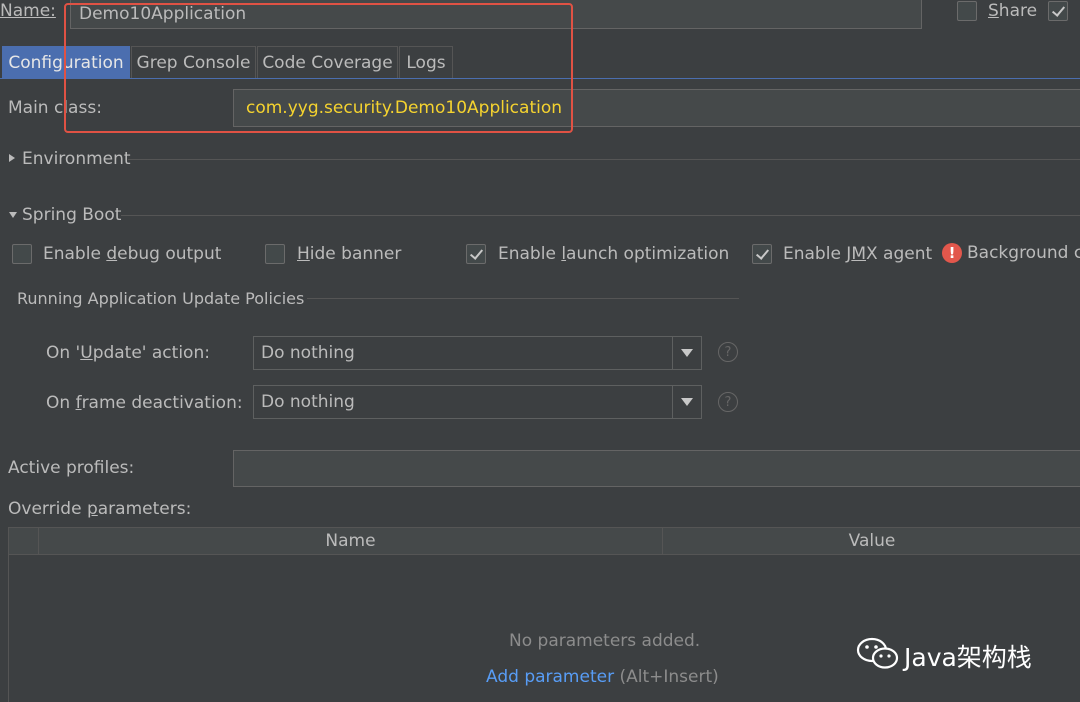 The image size is (1080, 702). I want to click on frame-deactivation-value: Do nothing, so click(308, 402).